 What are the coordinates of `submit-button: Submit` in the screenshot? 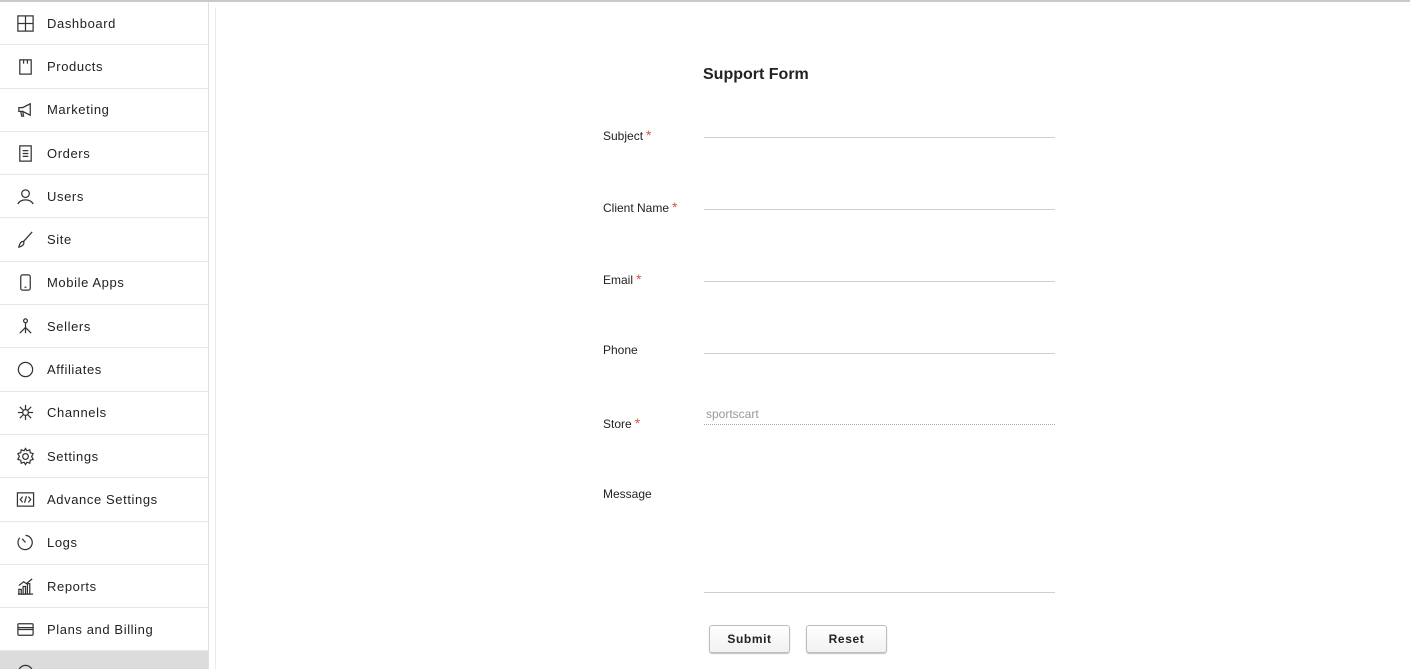 It's located at (749, 639).